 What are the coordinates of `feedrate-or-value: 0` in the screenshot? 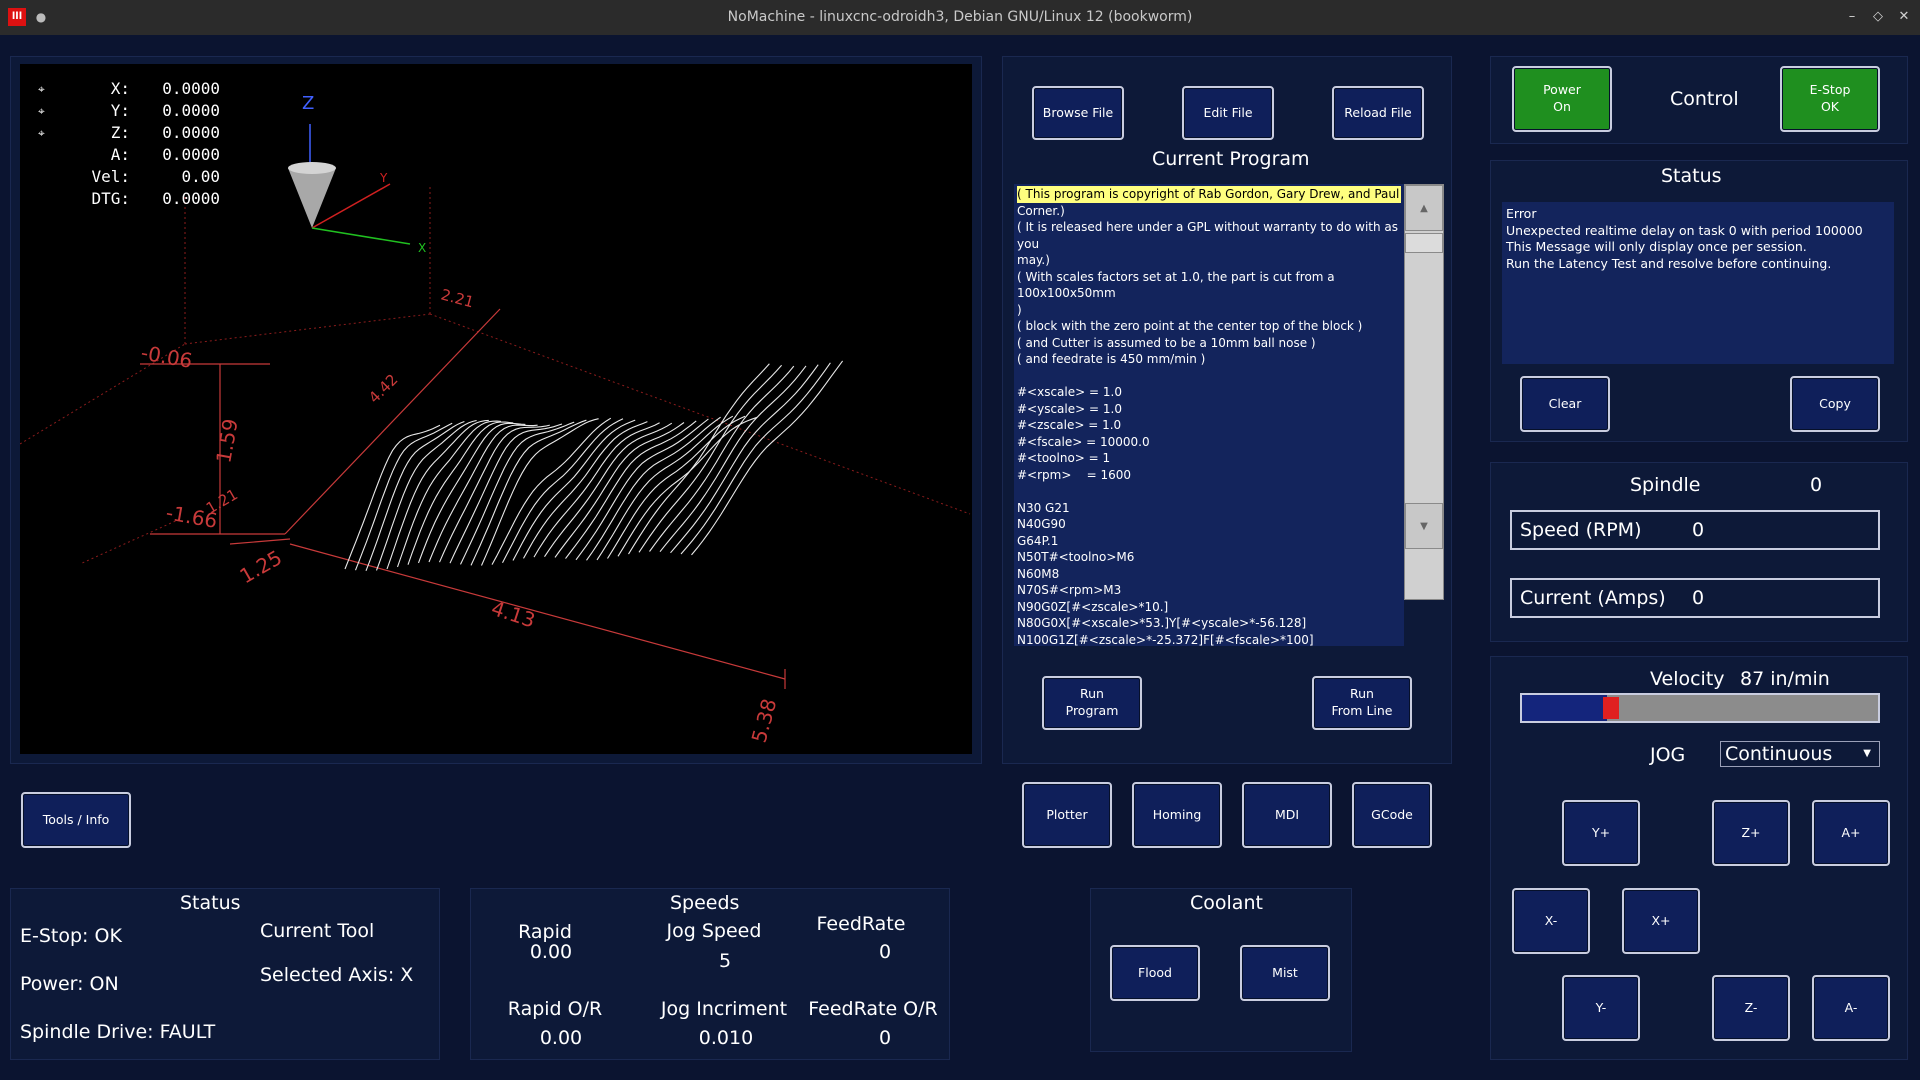 It's located at (885, 1038).